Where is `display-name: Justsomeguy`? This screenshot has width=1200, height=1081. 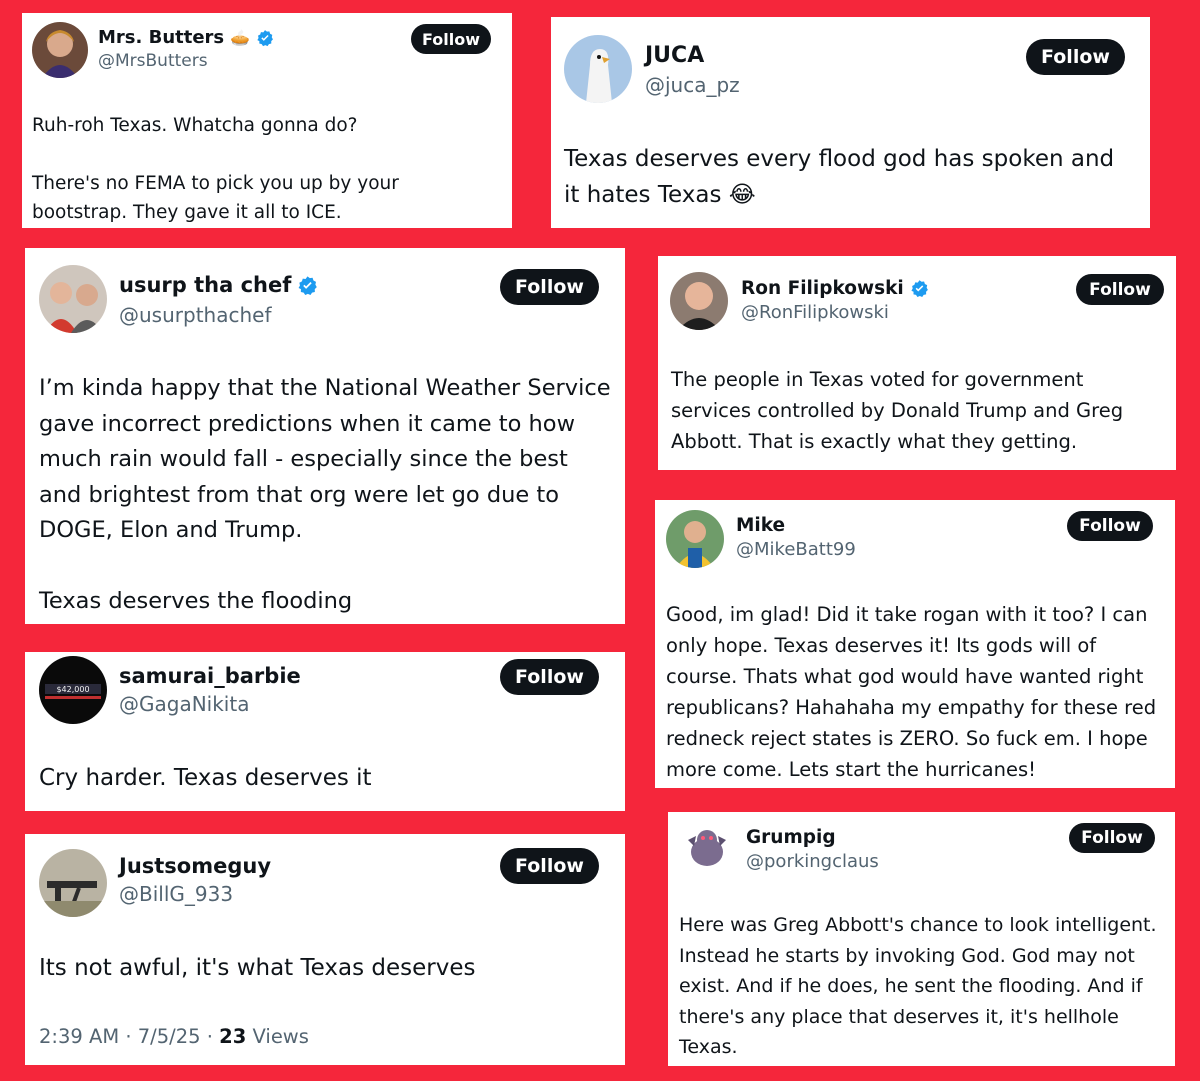 display-name: Justsomeguy is located at coordinates (195, 866).